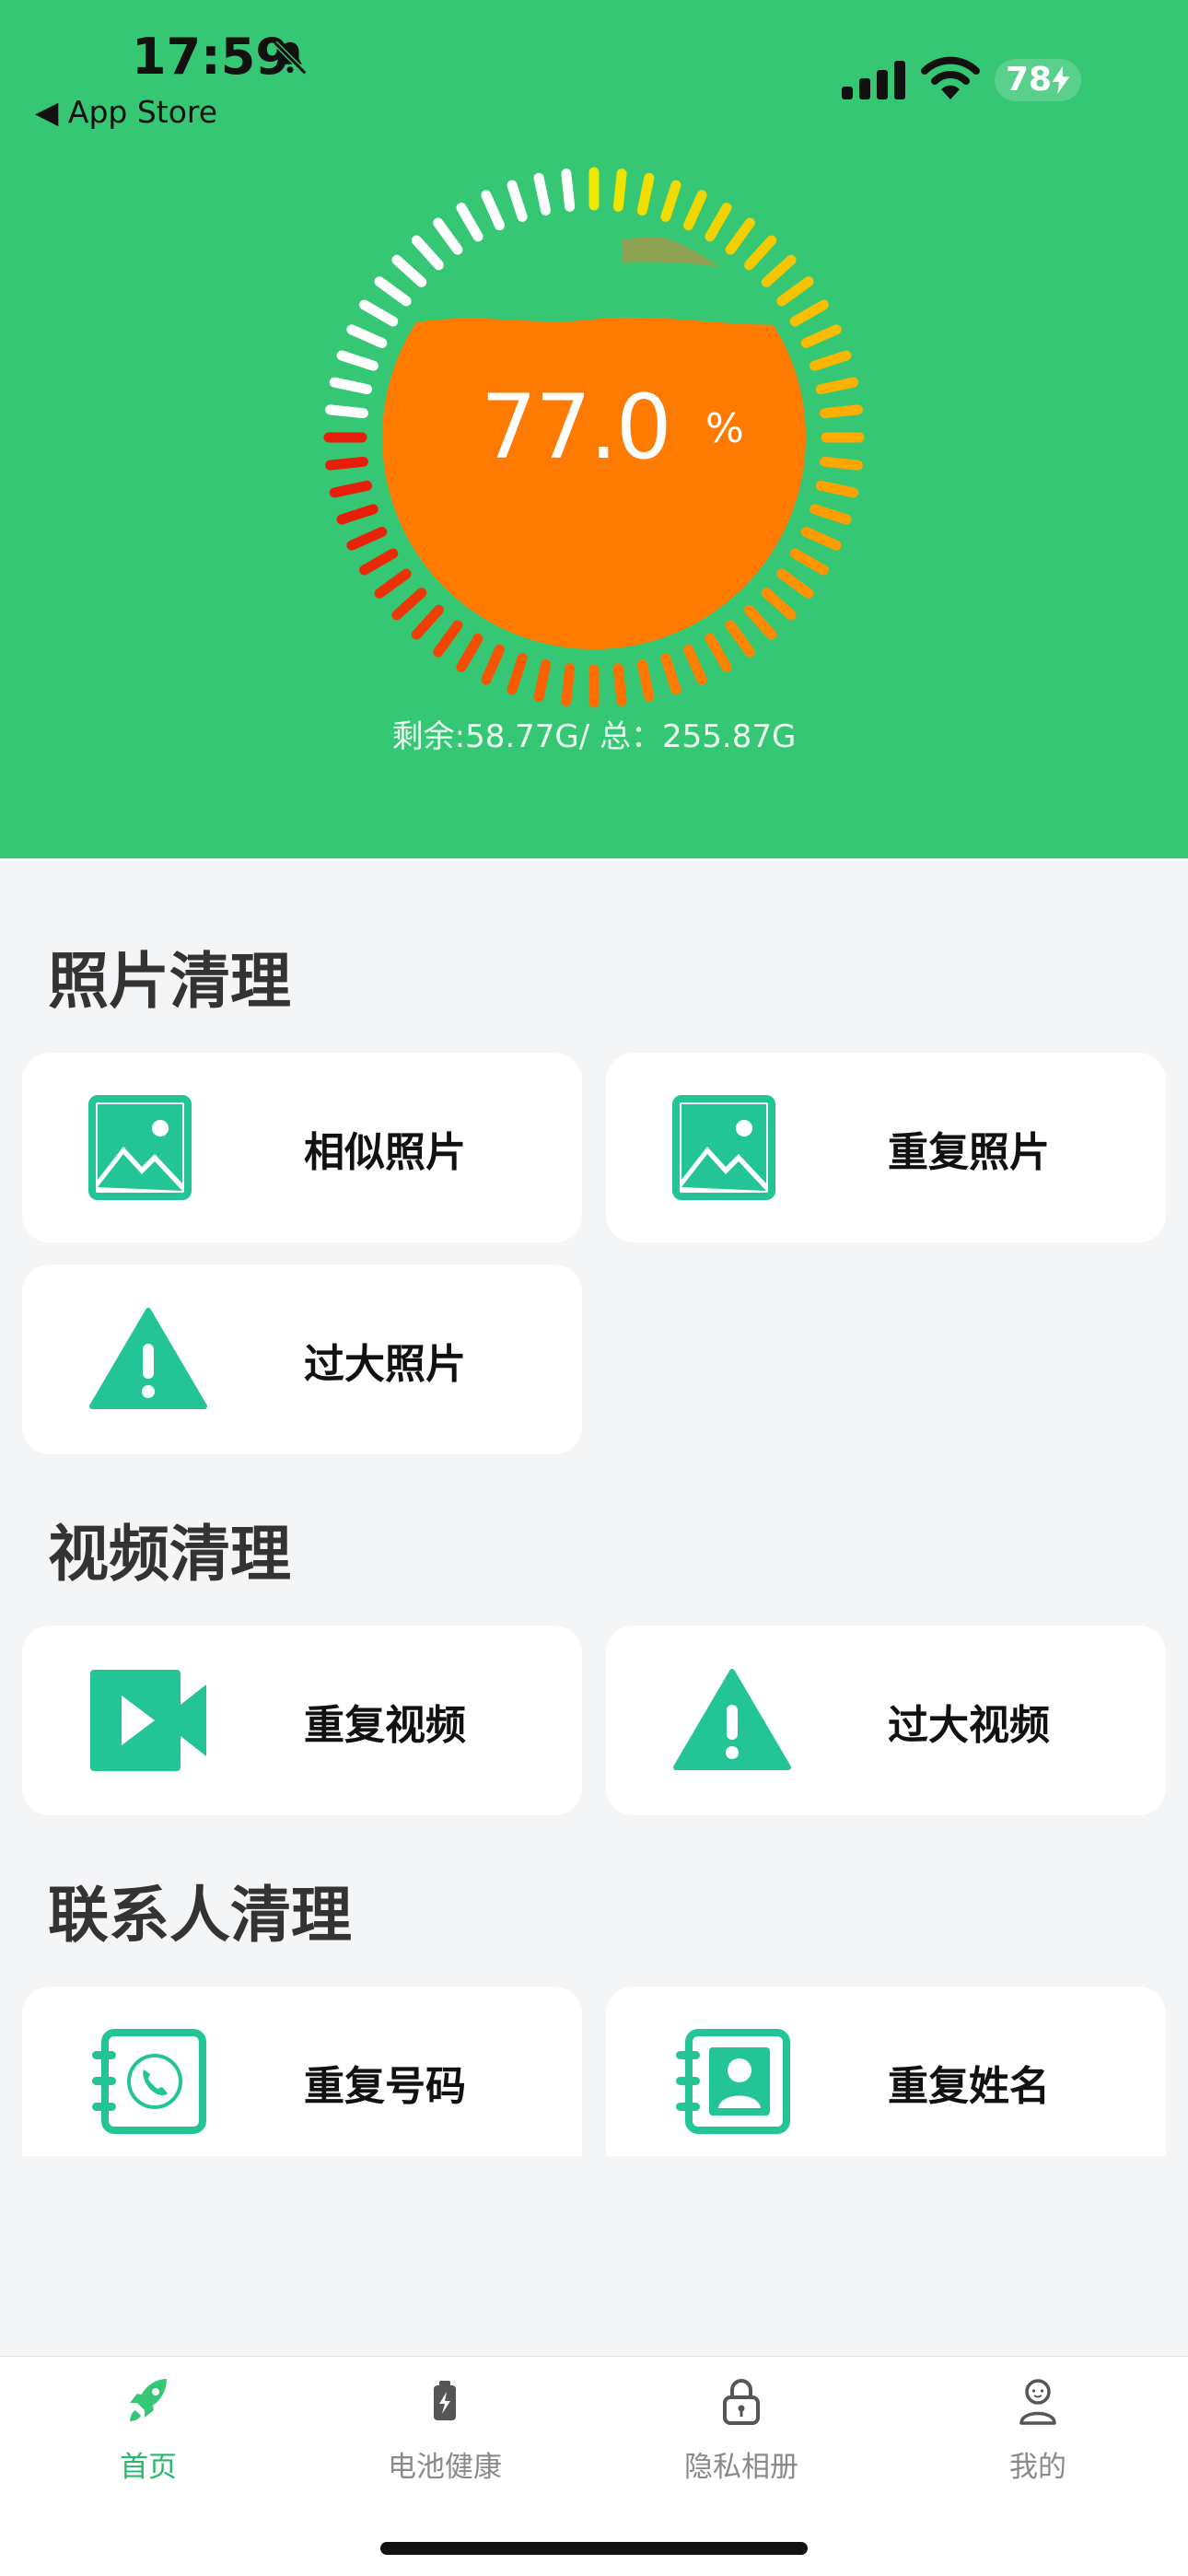 This screenshot has width=1188, height=2576. What do you see at coordinates (445, 2400) in the screenshot?
I see `battery-icon` at bounding box center [445, 2400].